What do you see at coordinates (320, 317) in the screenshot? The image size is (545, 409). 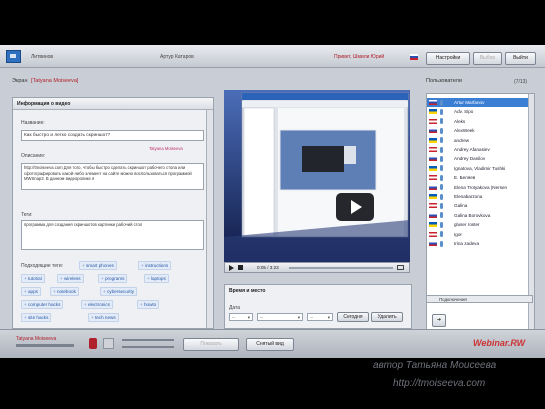 I see `date-year-select: --` at bounding box center [320, 317].